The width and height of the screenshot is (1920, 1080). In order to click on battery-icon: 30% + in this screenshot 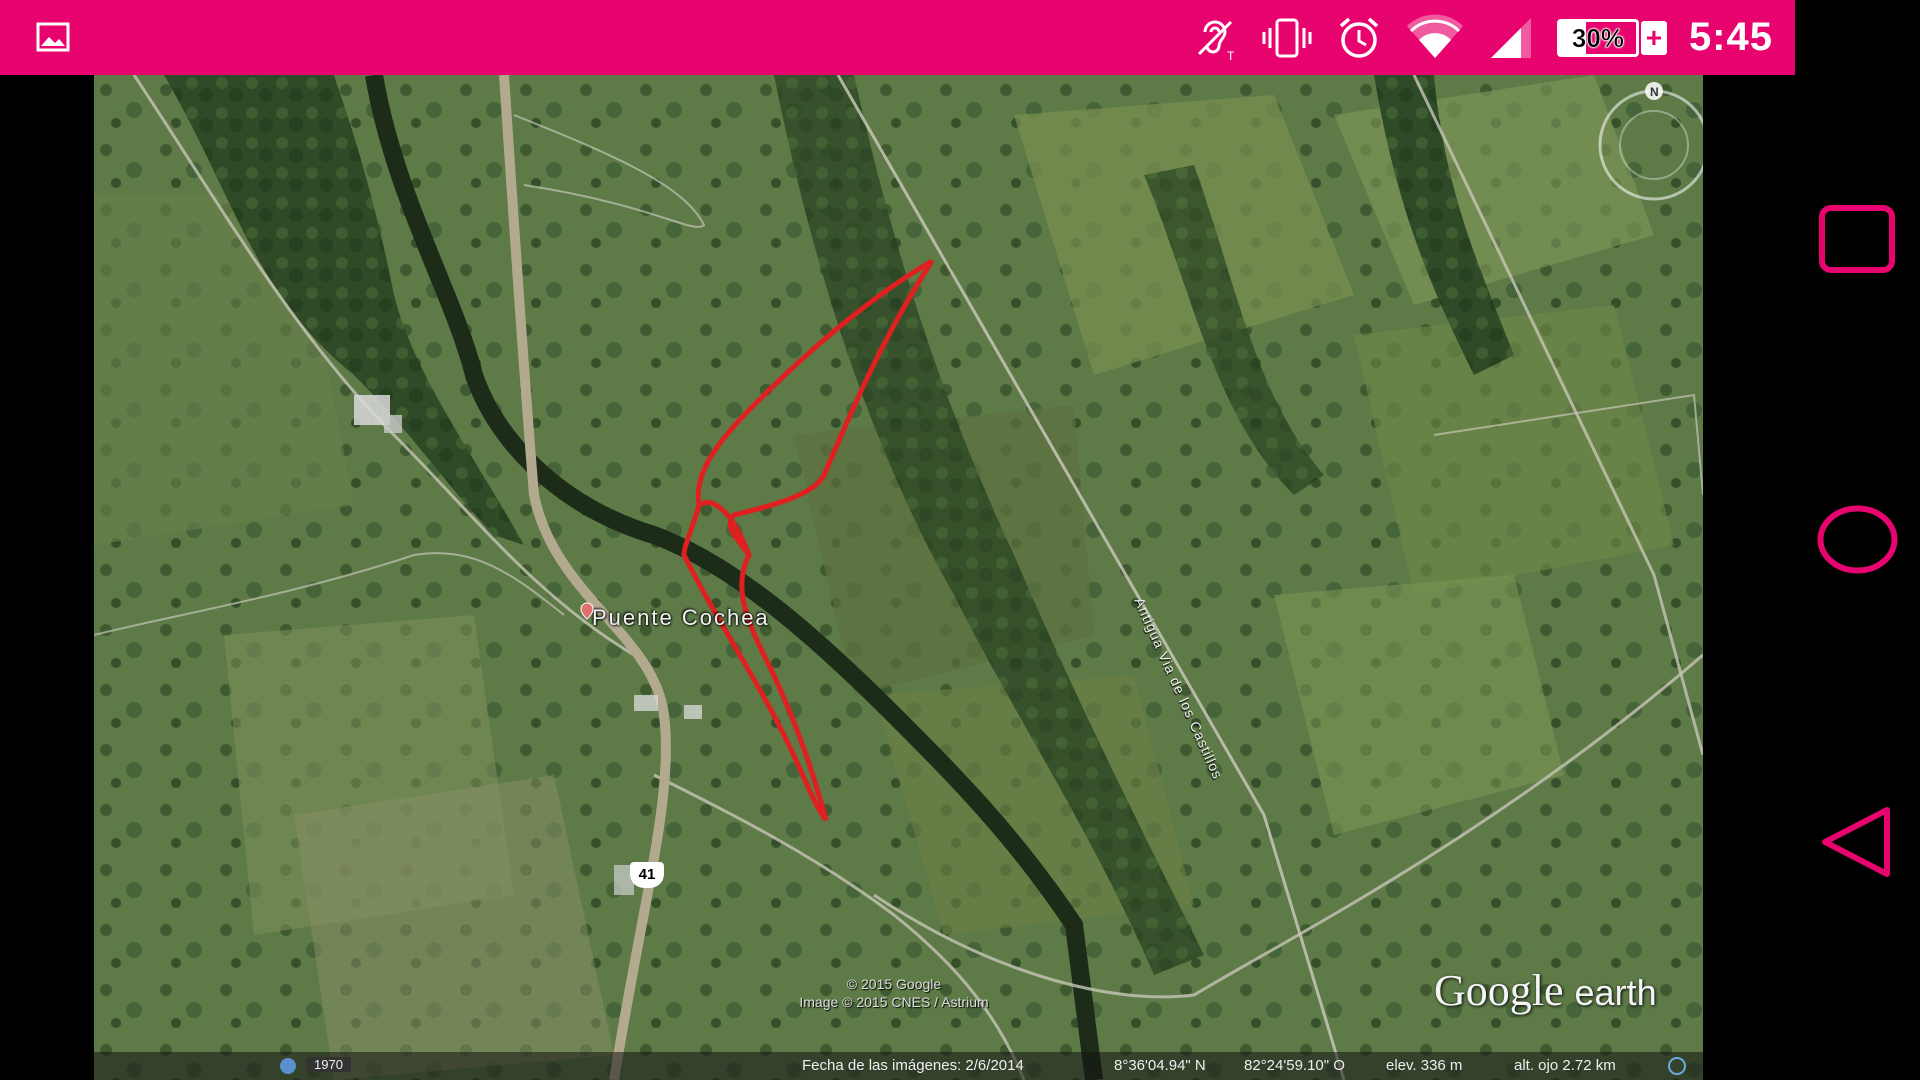, I will do `click(1611, 38)`.